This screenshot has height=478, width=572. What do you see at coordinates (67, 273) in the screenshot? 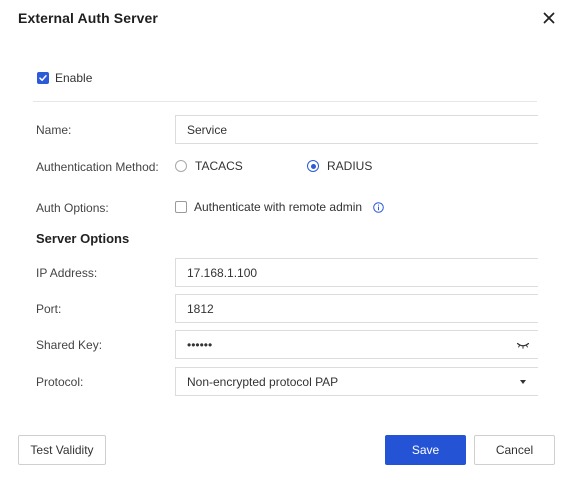
I see `ip-address-label: IP Address:` at bounding box center [67, 273].